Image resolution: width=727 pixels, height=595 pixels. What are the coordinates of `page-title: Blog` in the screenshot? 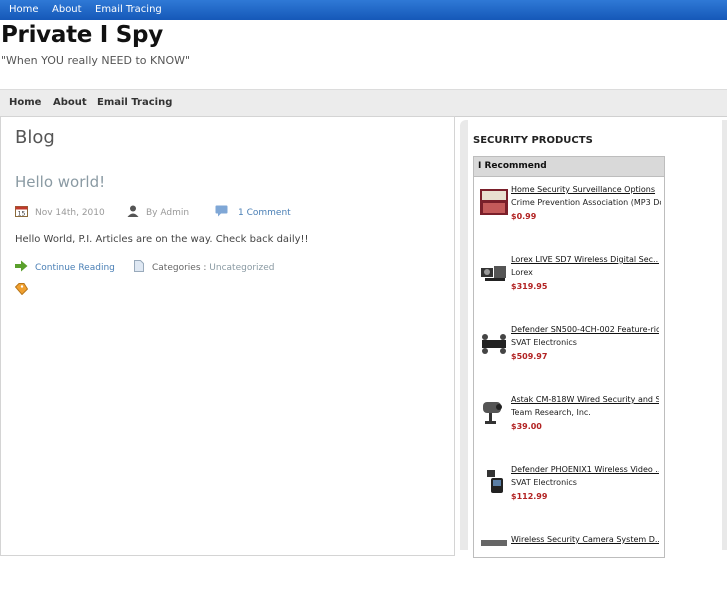 It's located at (35, 137).